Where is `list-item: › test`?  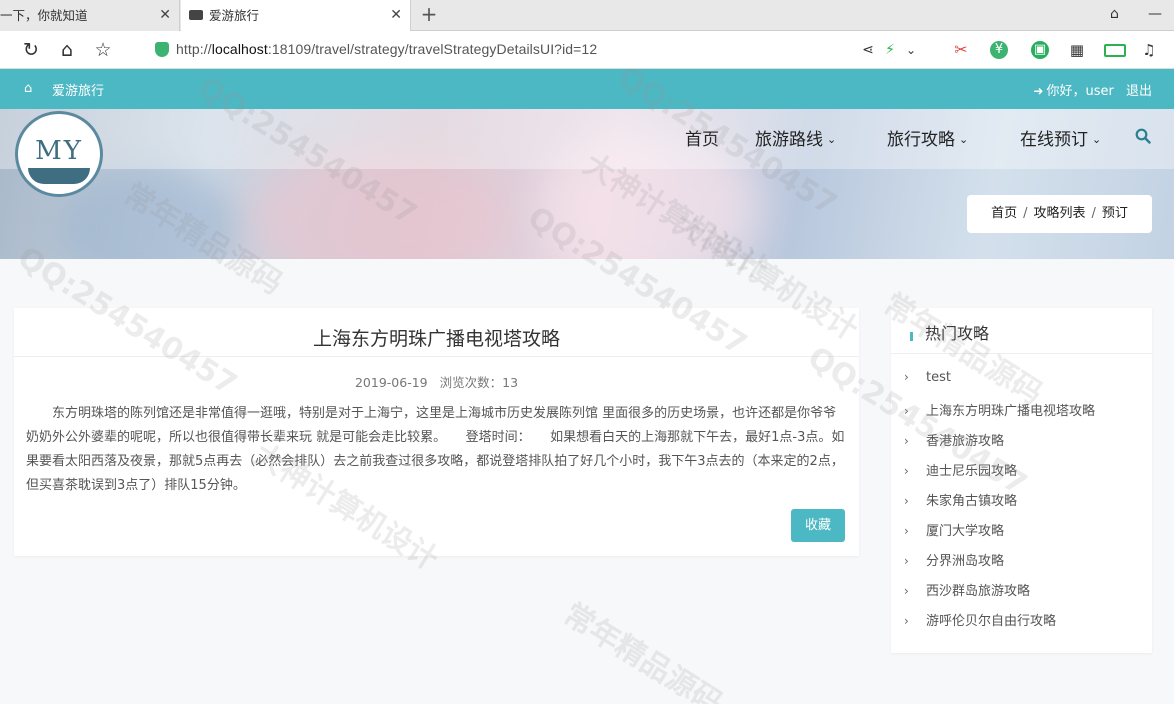 list-item: › test is located at coordinates (1024, 385).